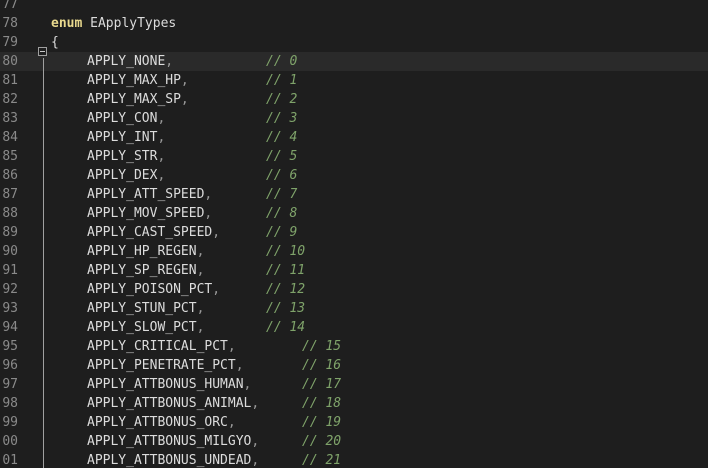  I want to click on code-line: 78 enum EApplyTypes, so click(354, 23).